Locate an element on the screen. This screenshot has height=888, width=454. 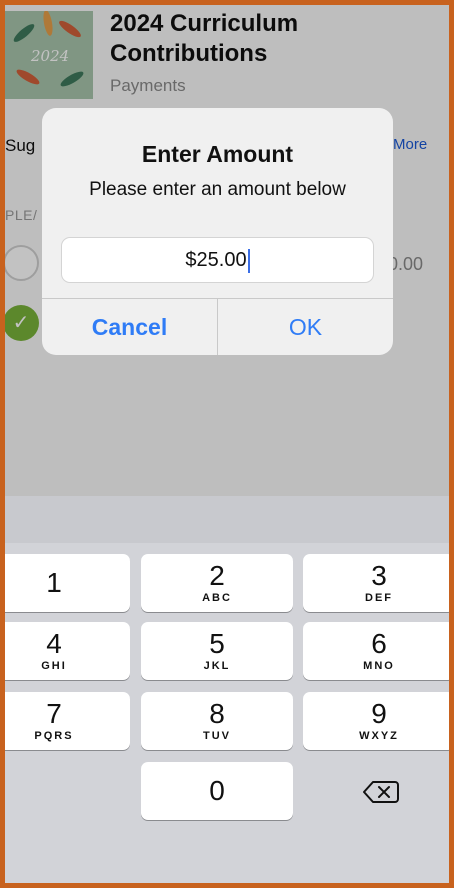
backspace-icon is located at coordinates (381, 792).